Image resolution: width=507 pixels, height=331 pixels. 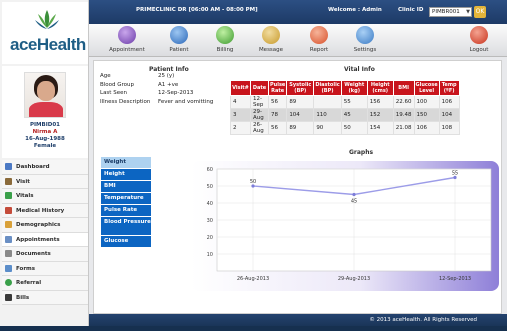 I want to click on table-cell: 22.60, so click(x=403, y=102).